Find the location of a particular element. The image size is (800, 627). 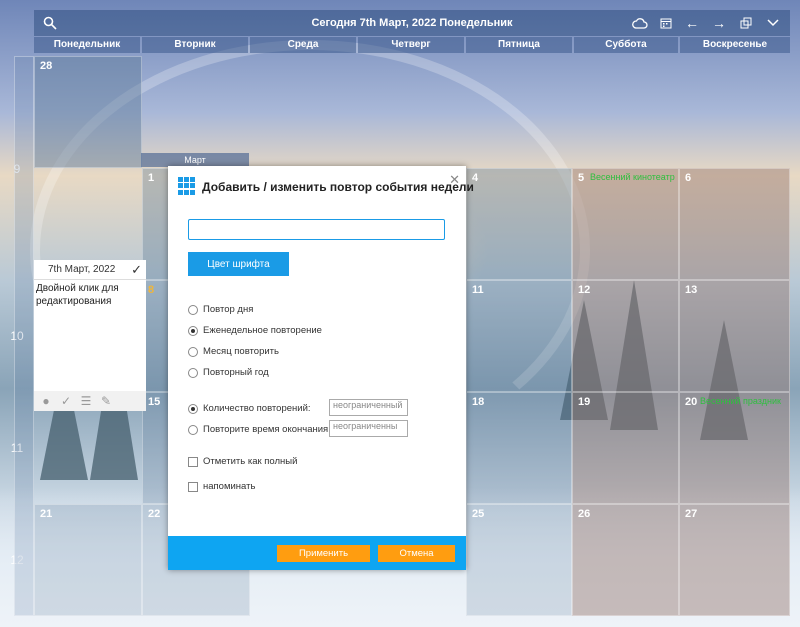

mini-month-label: Март is located at coordinates (195, 160).